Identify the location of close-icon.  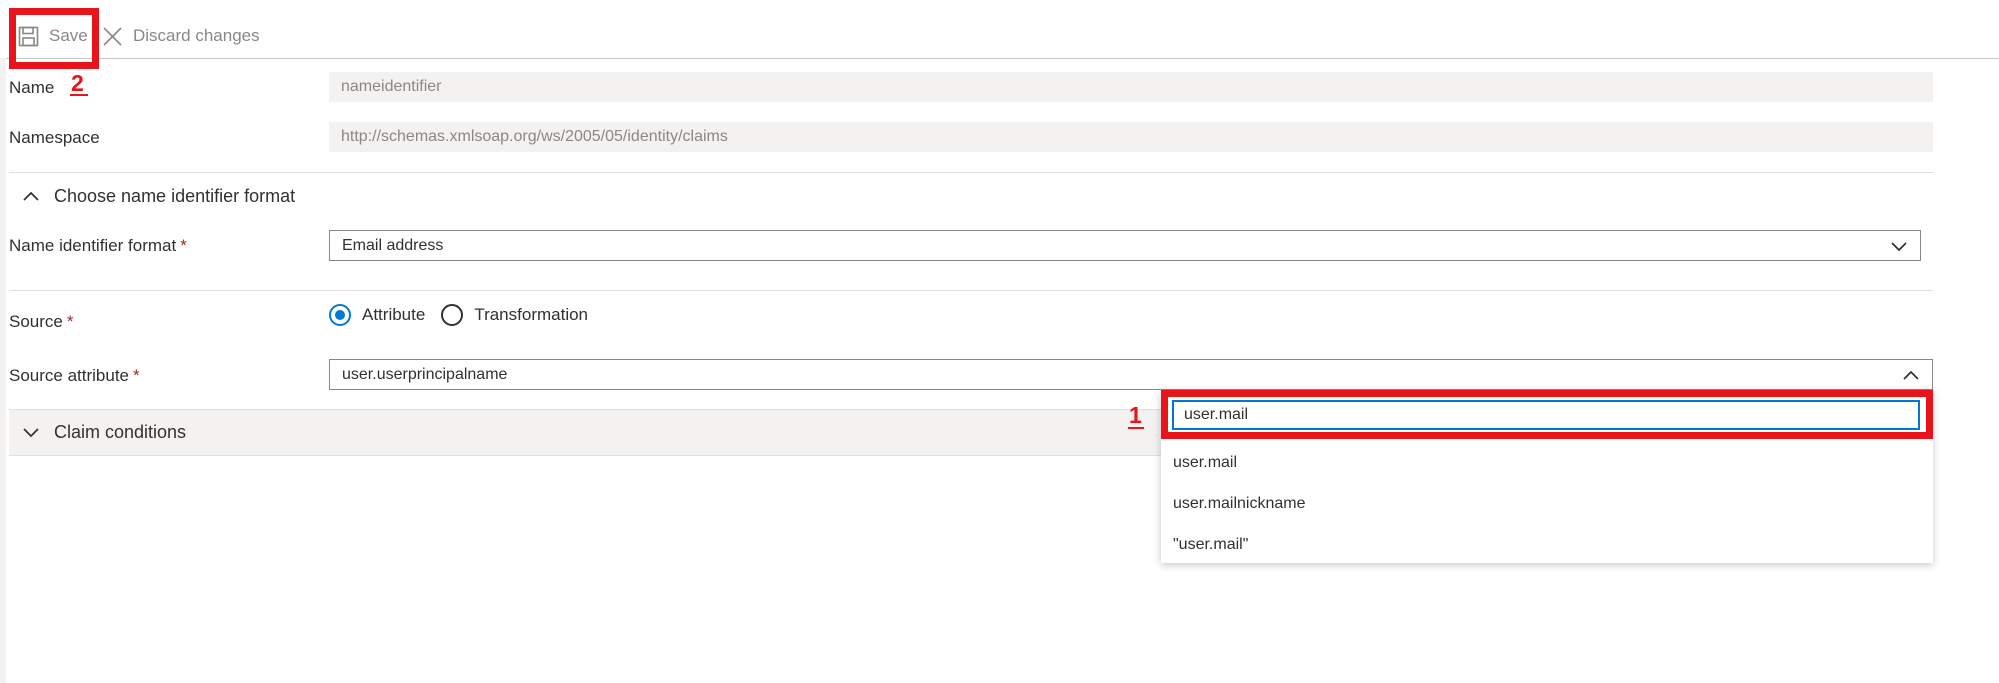
(112, 36).